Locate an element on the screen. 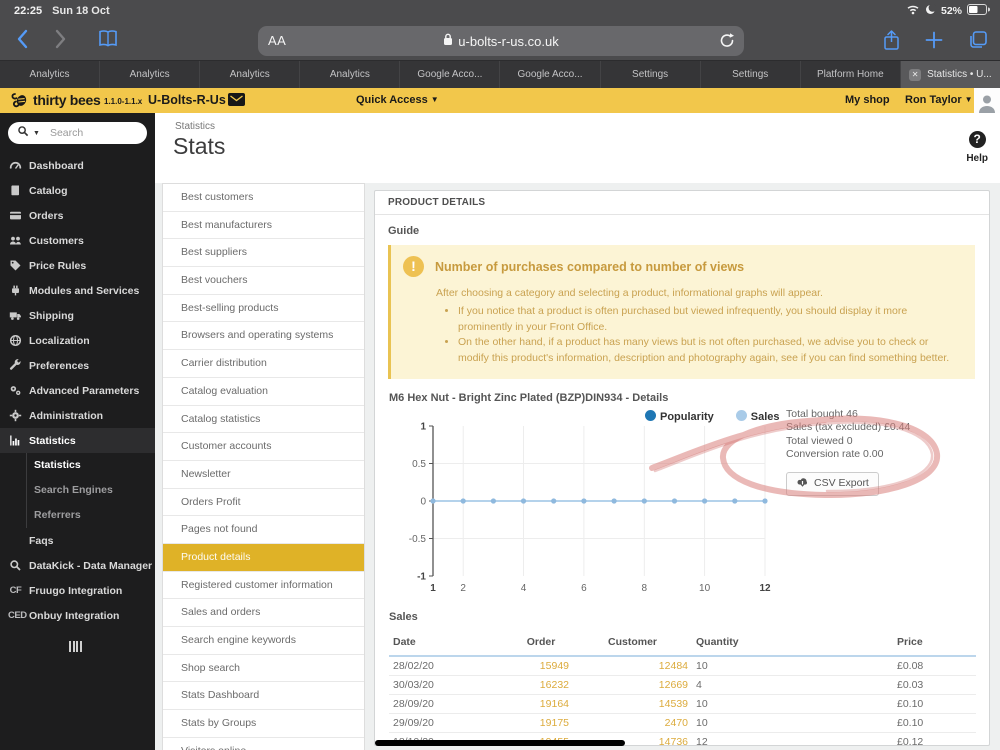 This screenshot has width=1000, height=750. stats-menu-item: Sales and orders is located at coordinates (263, 613).